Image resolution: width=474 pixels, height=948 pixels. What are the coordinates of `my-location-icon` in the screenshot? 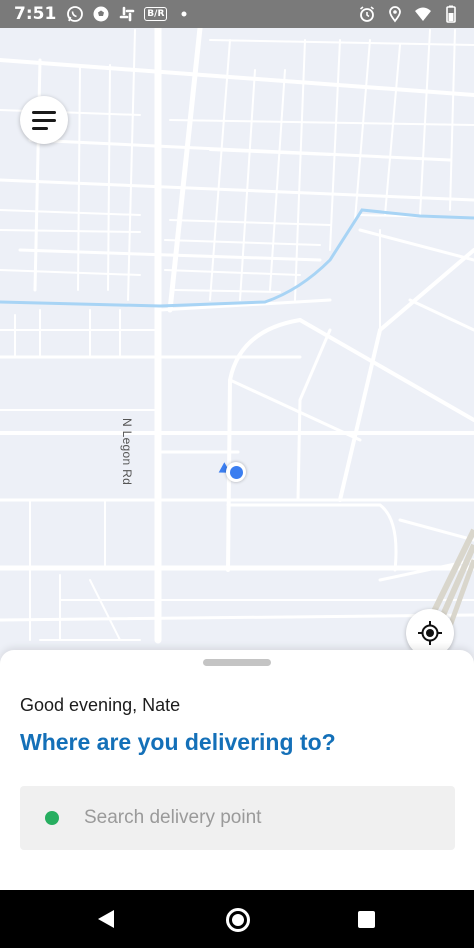 It's located at (430, 633).